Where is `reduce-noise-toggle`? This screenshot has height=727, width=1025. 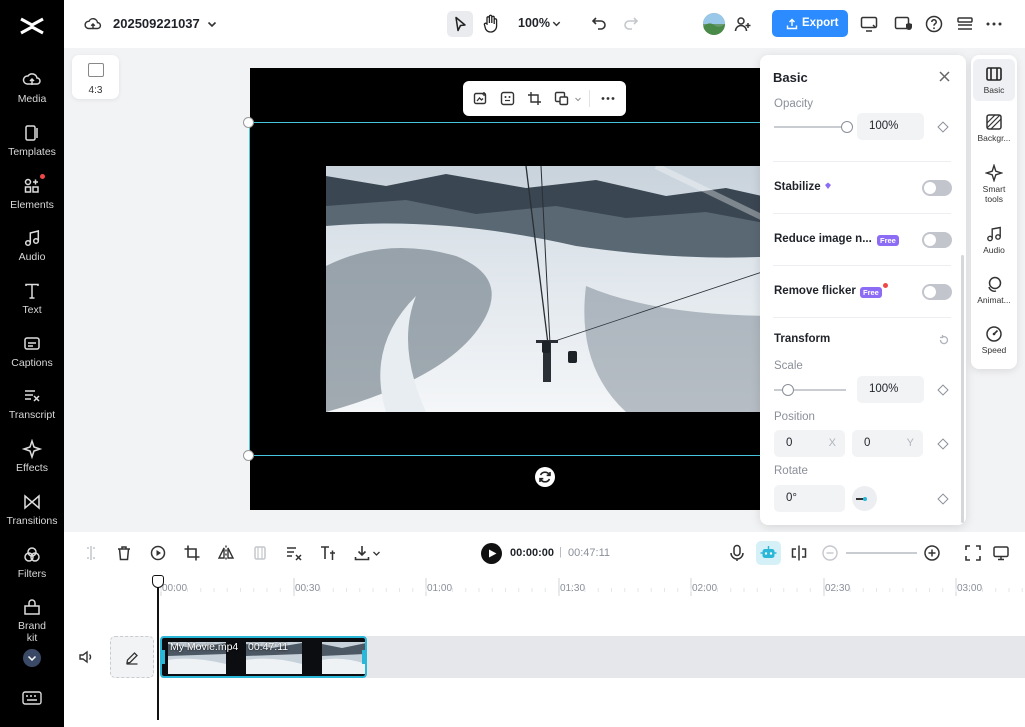
reduce-noise-toggle is located at coordinates (937, 240).